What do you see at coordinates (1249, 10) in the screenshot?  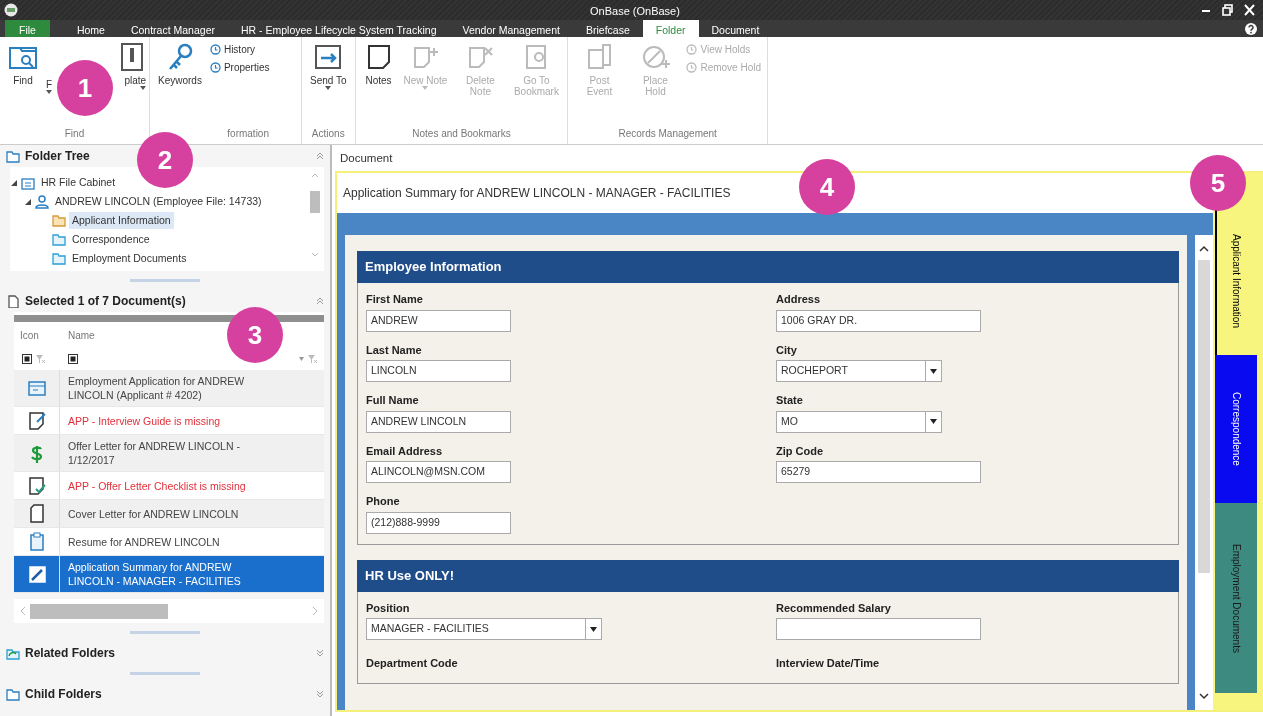 I see `close-icon` at bounding box center [1249, 10].